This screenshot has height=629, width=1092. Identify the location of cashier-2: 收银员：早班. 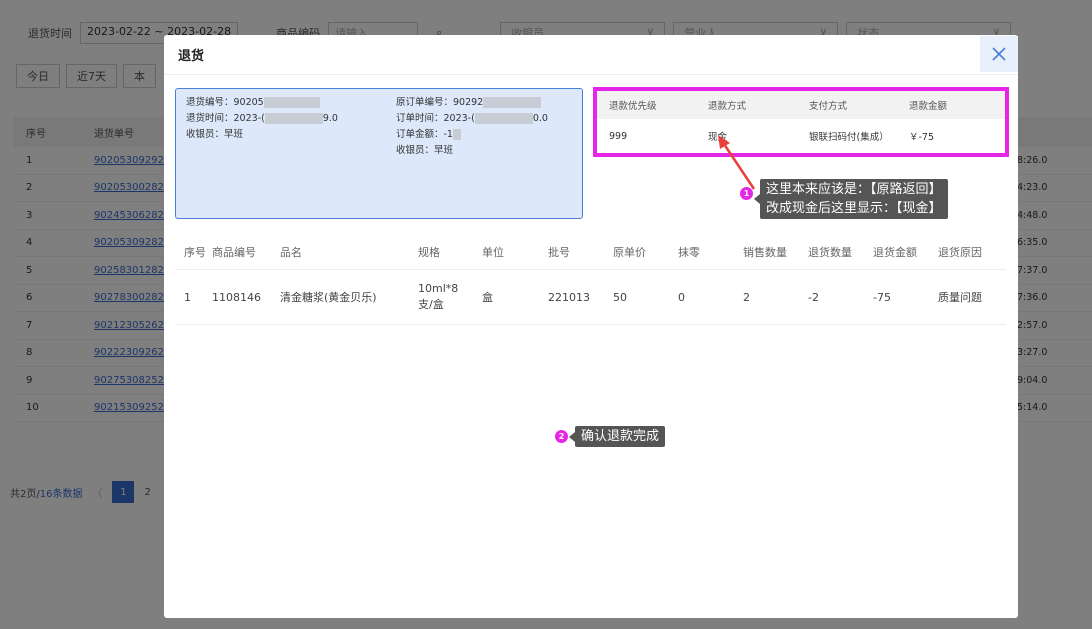
(425, 150).